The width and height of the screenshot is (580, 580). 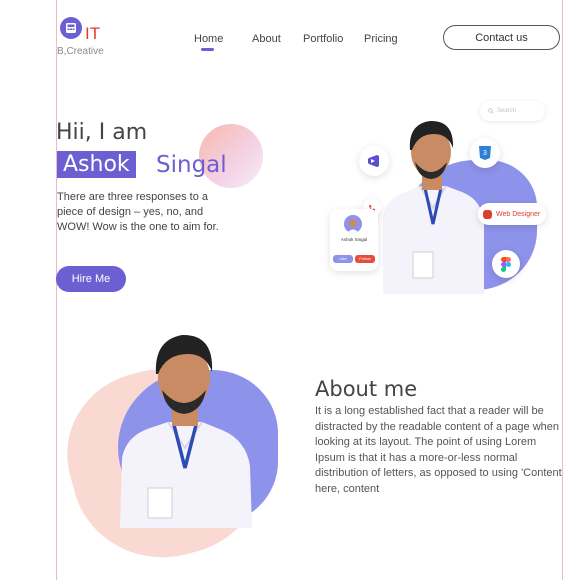 I want to click on follow-button: Follow, so click(x=365, y=259).